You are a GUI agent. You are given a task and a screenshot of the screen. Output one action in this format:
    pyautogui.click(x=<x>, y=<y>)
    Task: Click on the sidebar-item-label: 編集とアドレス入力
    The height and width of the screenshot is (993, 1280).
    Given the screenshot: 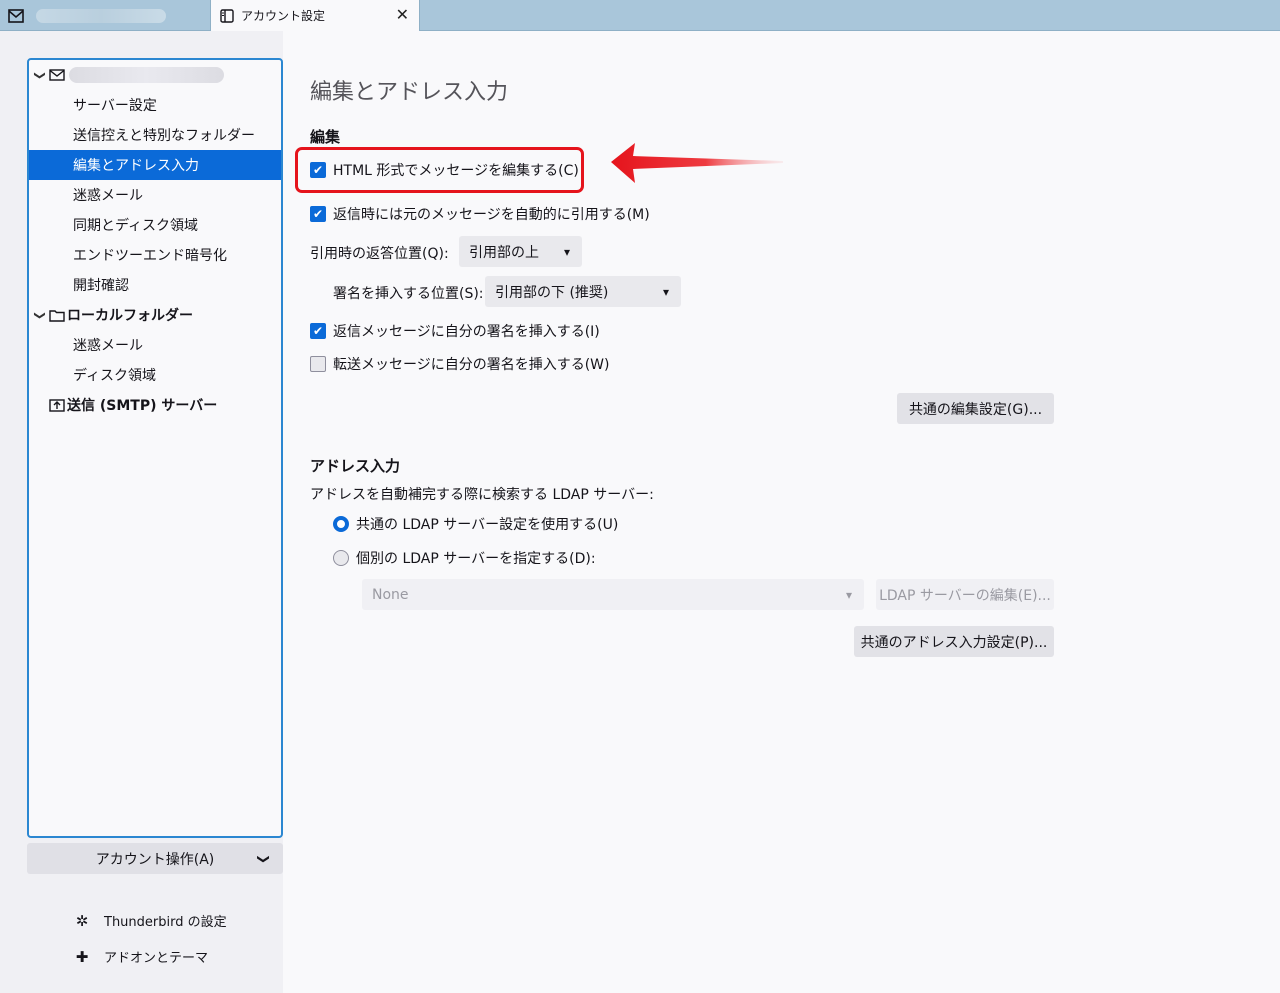 What is the action you would take?
    pyautogui.click(x=136, y=166)
    